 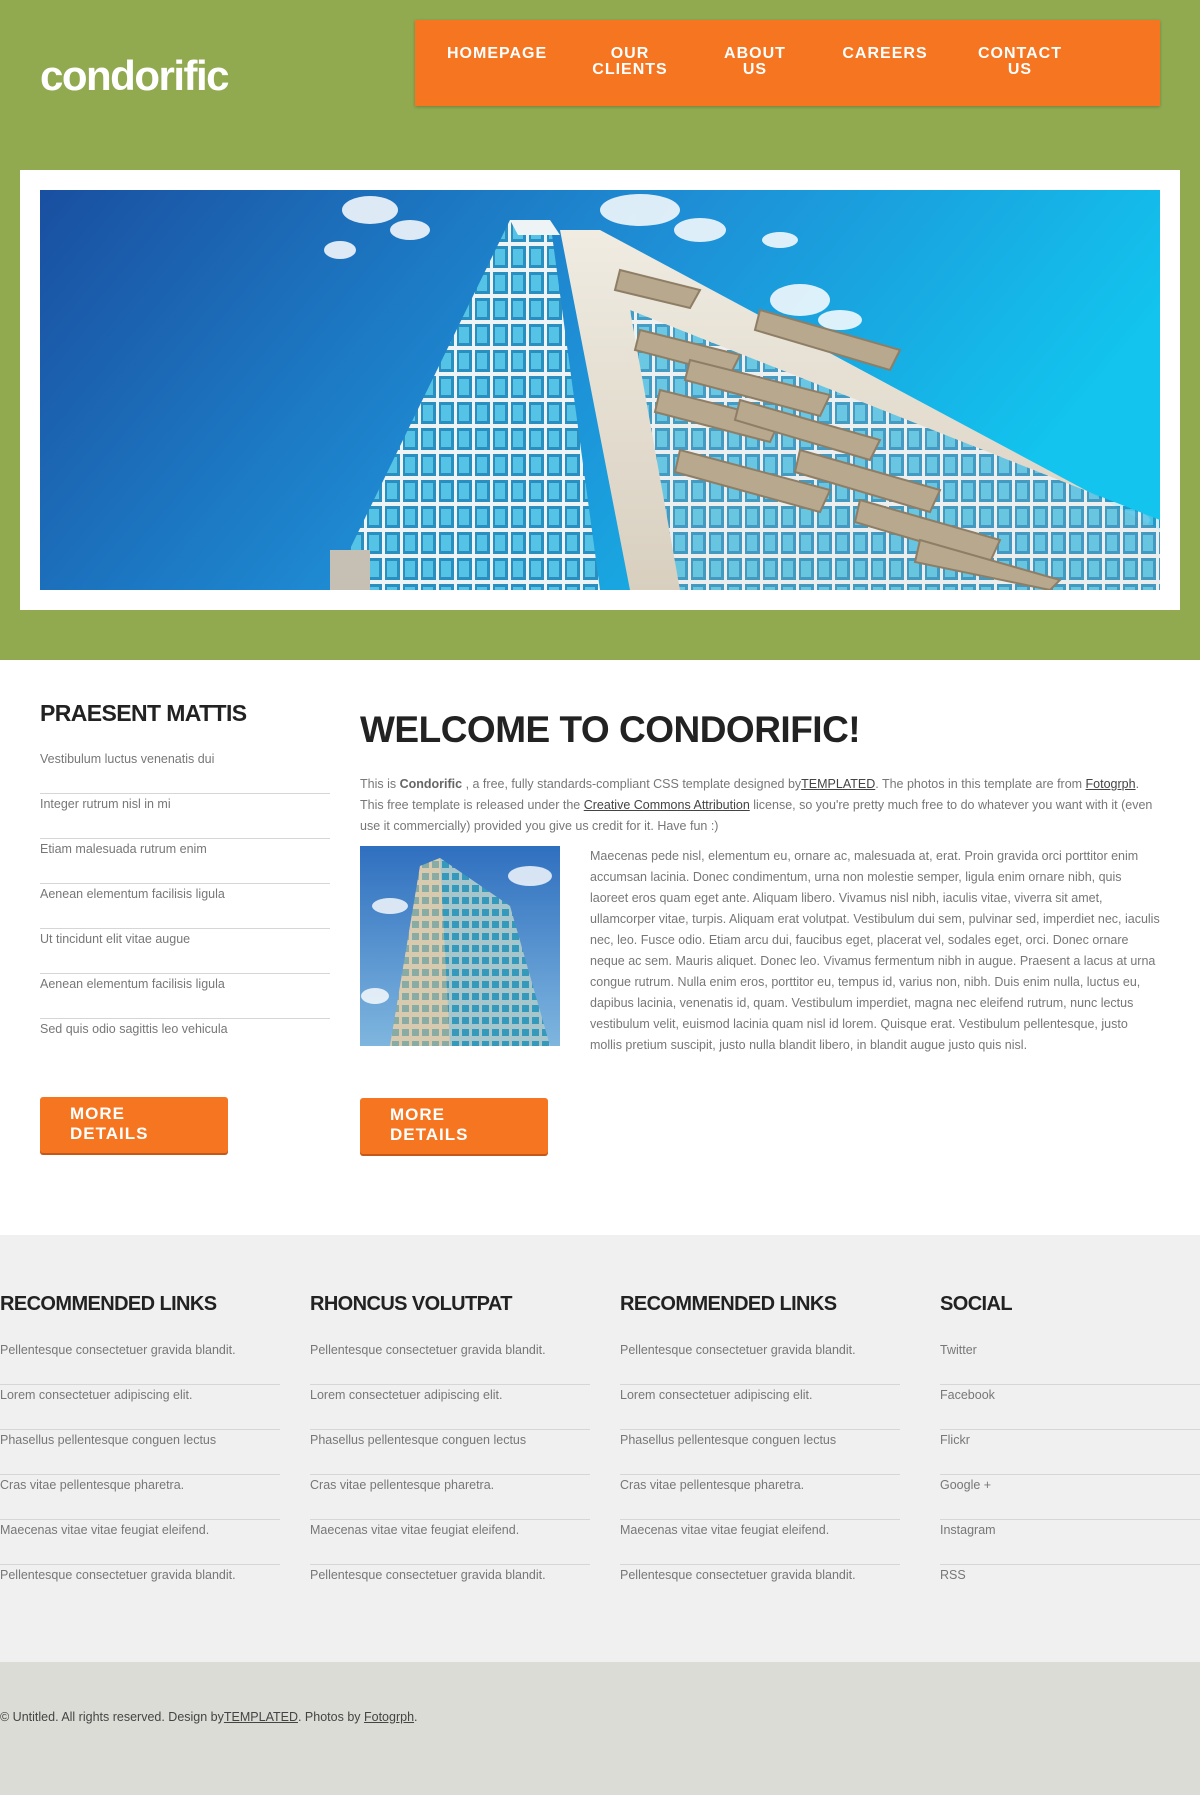 I want to click on social-link-twitter: Twitter, so click(x=1070, y=1362).